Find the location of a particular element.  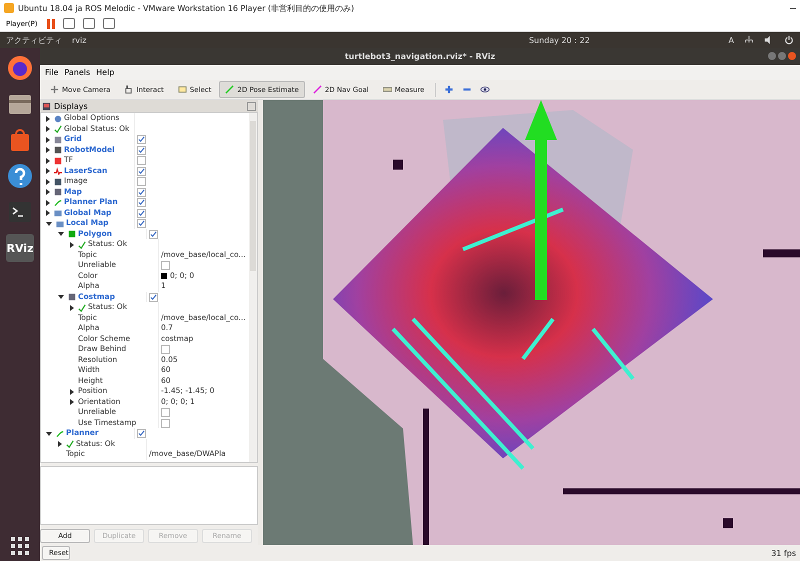

scrollbar is located at coordinates (253, 287).